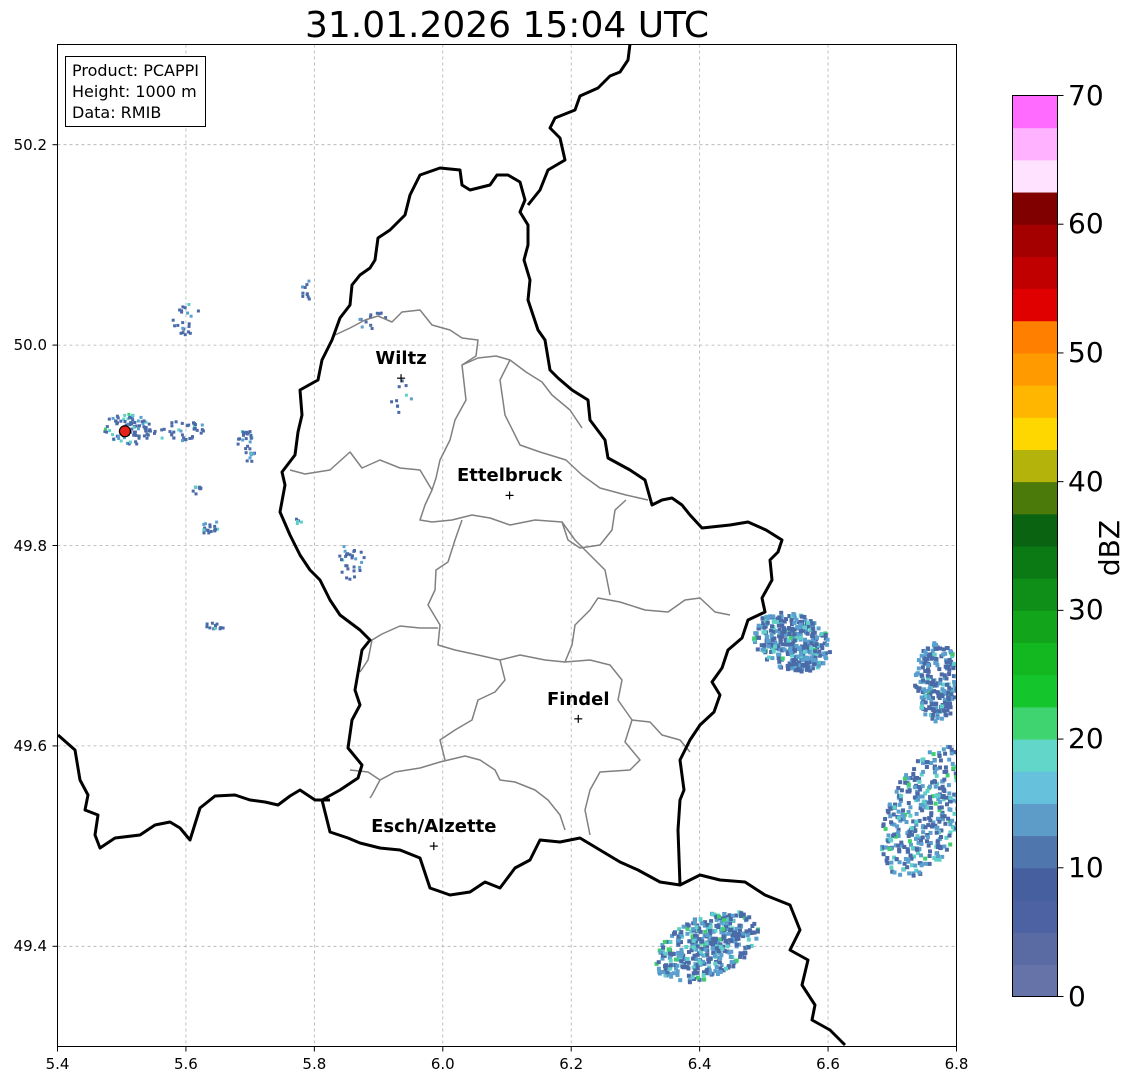  What do you see at coordinates (30, 946) in the screenshot?
I see `y-tick-label: 49.4` at bounding box center [30, 946].